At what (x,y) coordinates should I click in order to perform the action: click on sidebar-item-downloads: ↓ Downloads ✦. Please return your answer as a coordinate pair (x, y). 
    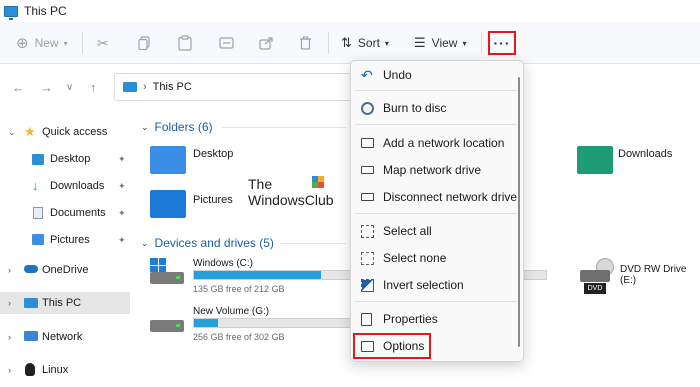
    Looking at the image, I should click on (65, 186).